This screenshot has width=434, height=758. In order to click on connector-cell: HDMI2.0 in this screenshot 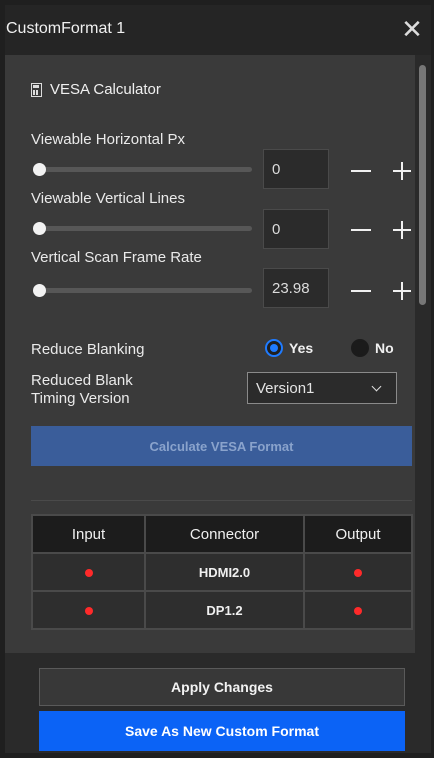, I will do `click(224, 572)`.